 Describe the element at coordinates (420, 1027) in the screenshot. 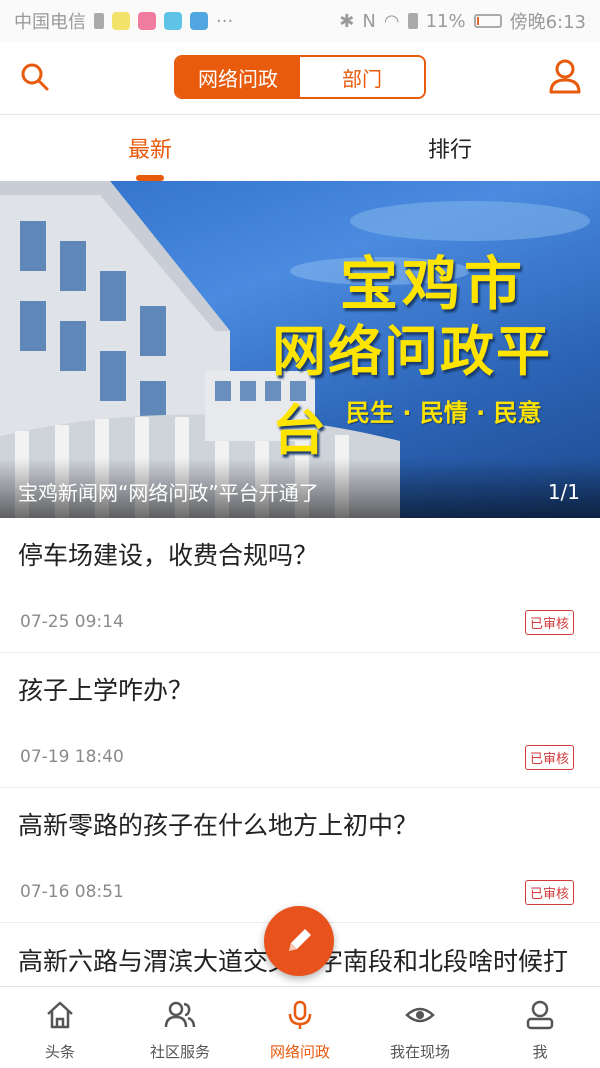

I see `nav-onsite: 我在现场` at that location.